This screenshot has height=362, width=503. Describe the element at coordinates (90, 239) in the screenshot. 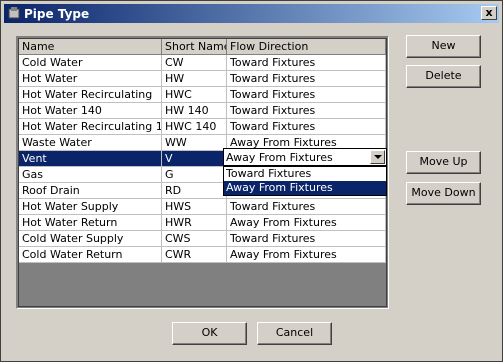

I see `cell-name: Cold Water Supply` at that location.